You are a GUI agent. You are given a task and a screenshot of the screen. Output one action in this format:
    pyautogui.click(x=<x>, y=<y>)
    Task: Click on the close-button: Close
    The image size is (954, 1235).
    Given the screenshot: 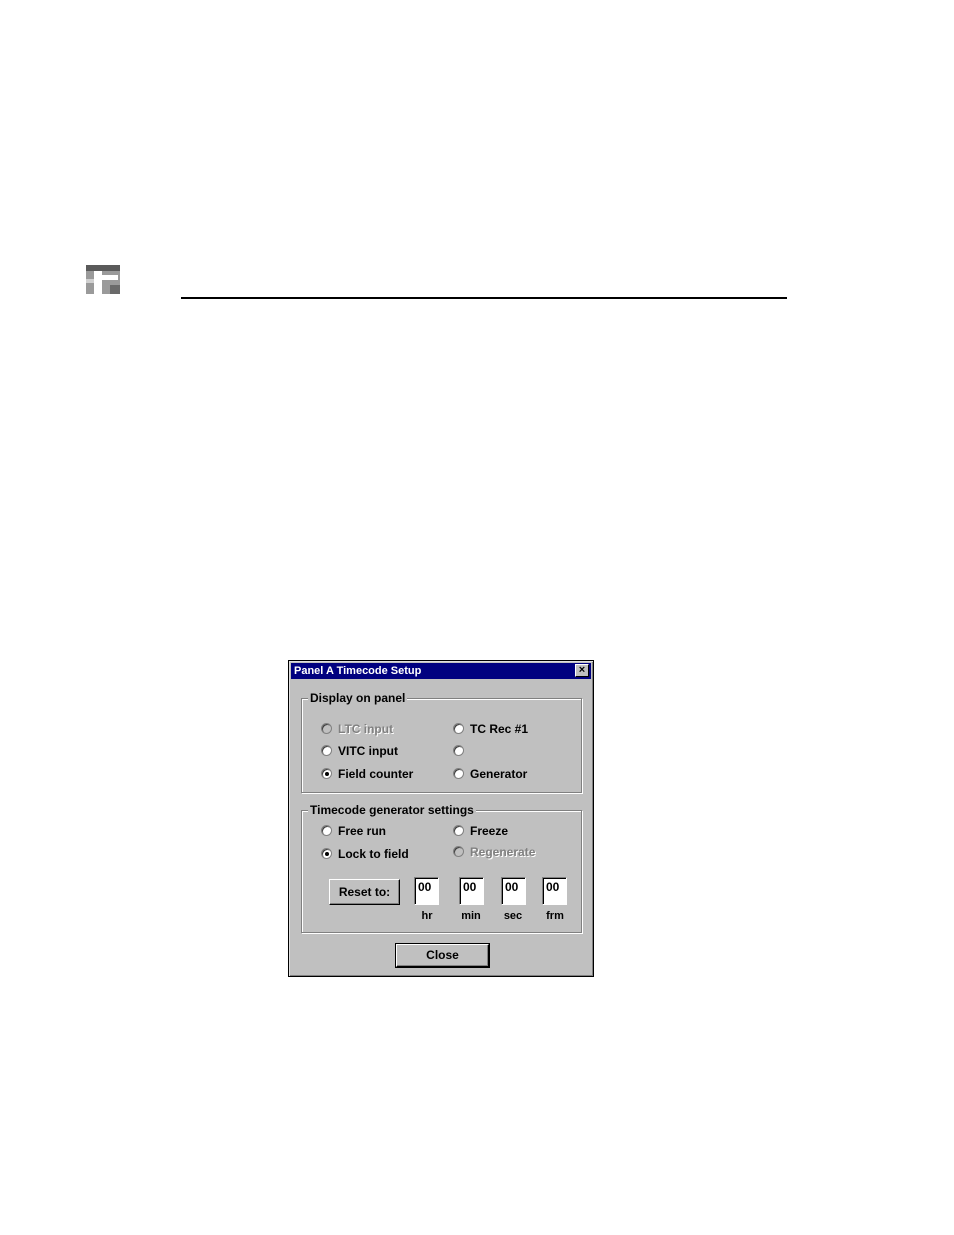 What is the action you would take?
    pyautogui.click(x=442, y=955)
    